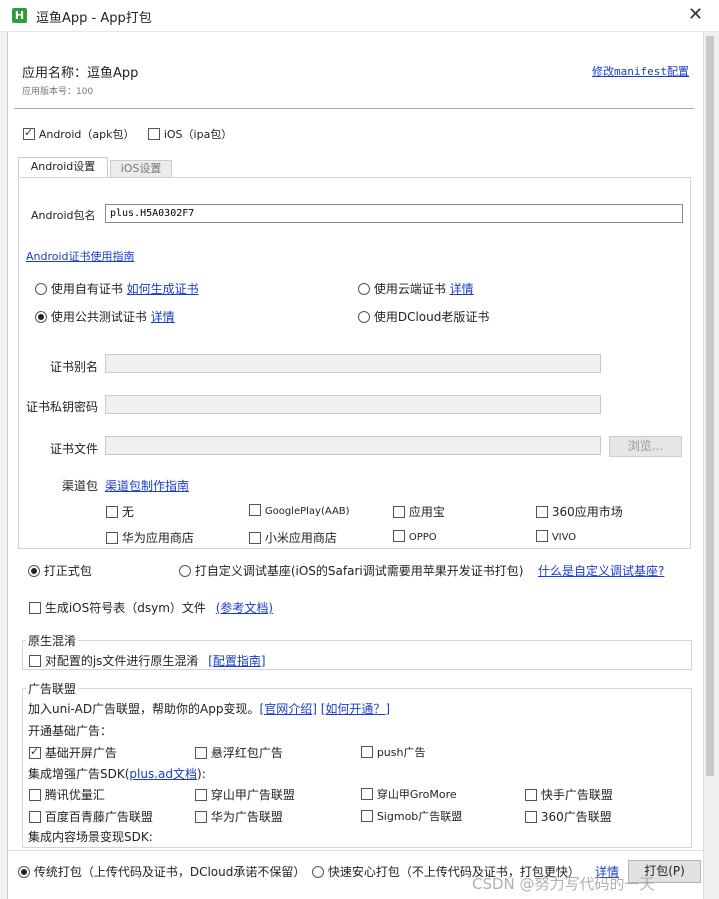 Image resolution: width=719 pixels, height=899 pixels. What do you see at coordinates (163, 289) in the screenshot?
I see `how-to-generate-cert-link: 如何生成证书` at bounding box center [163, 289].